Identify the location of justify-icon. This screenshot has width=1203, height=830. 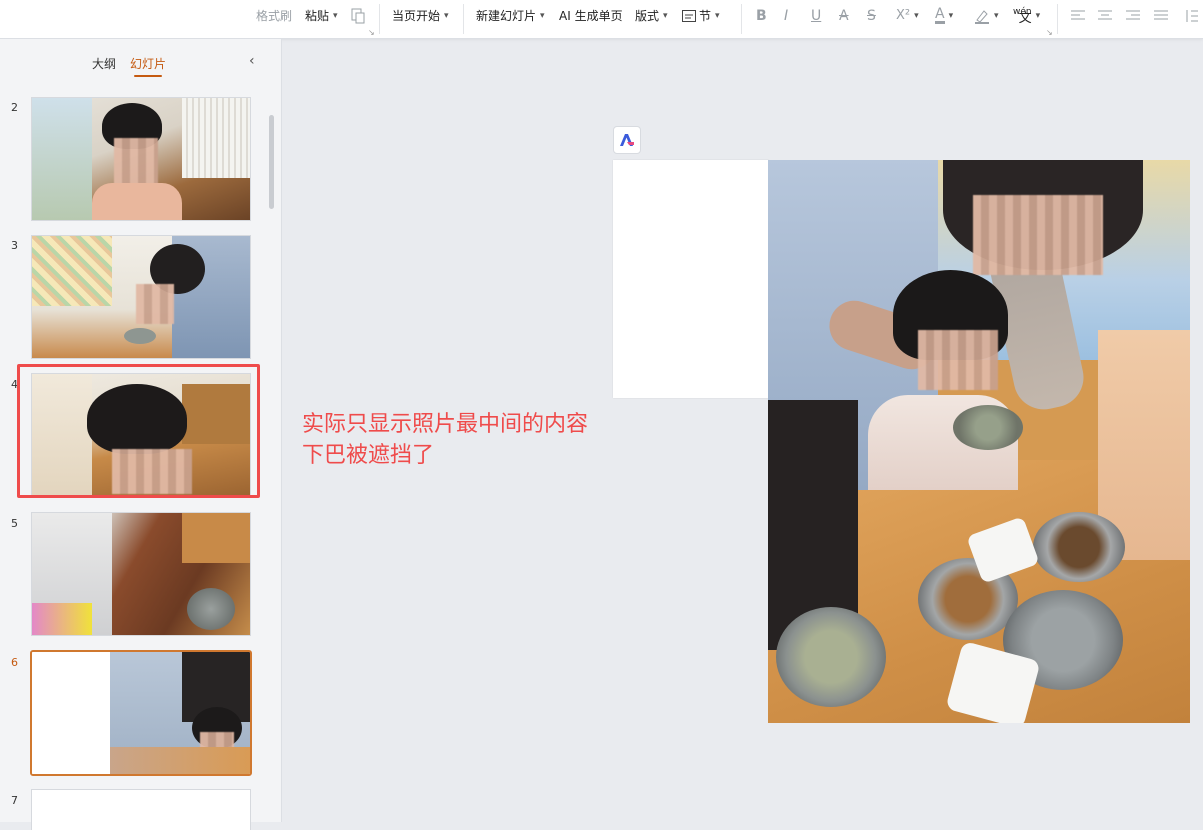
(1161, 16).